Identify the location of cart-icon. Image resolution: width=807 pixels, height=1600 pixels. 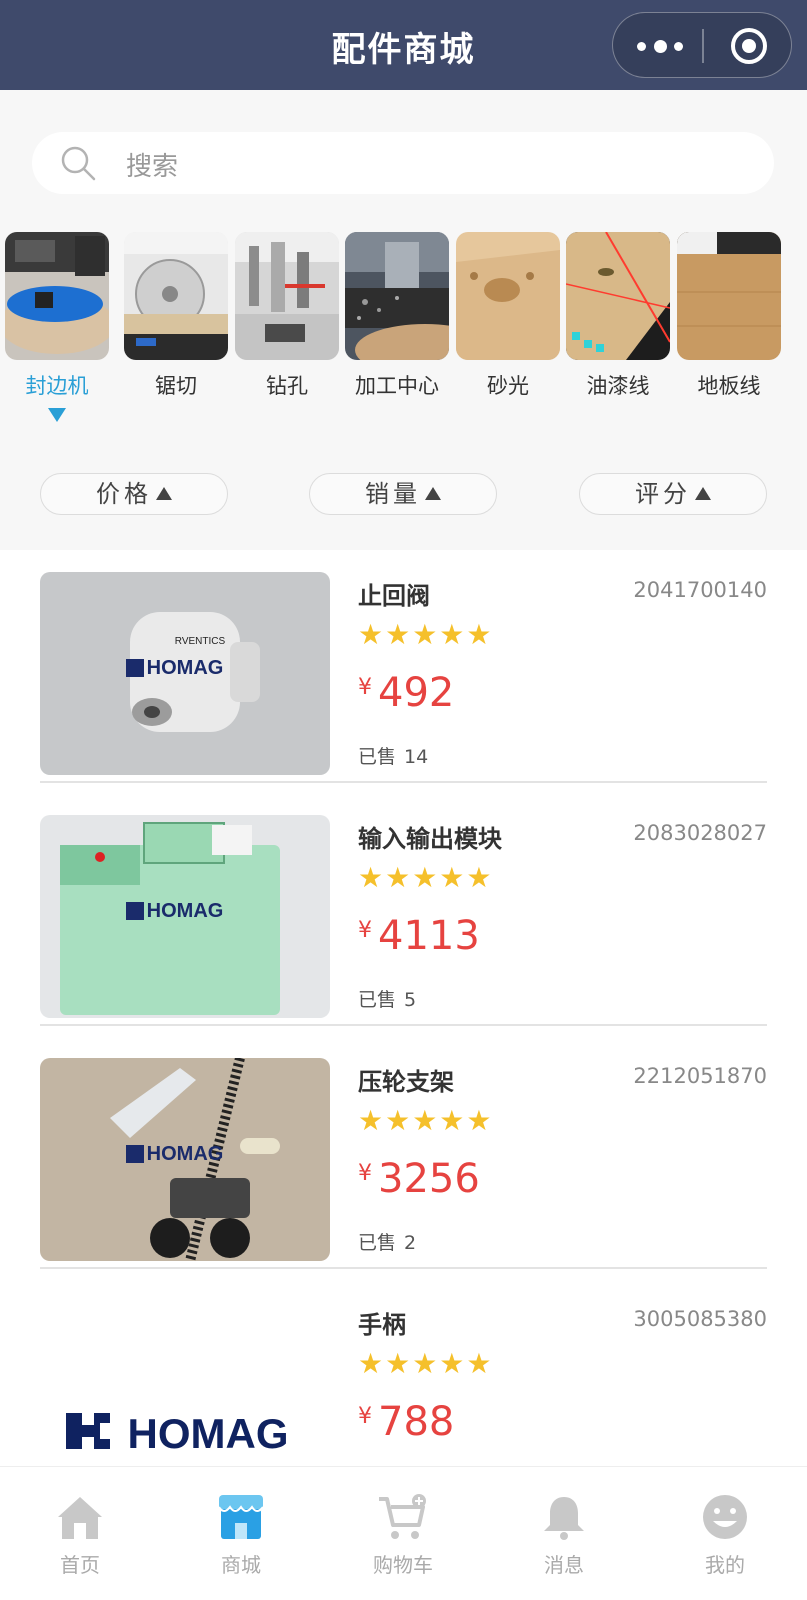
(402, 1516).